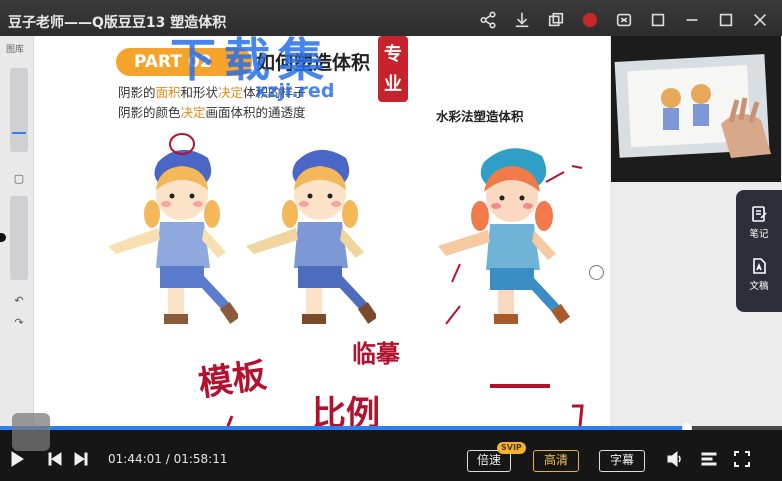 Image resolution: width=782 pixels, height=481 pixels. I want to click on player-controls: 01:44:01 / 01:58:11 倍速 SVIP 高清 字幕, so click(391, 455).